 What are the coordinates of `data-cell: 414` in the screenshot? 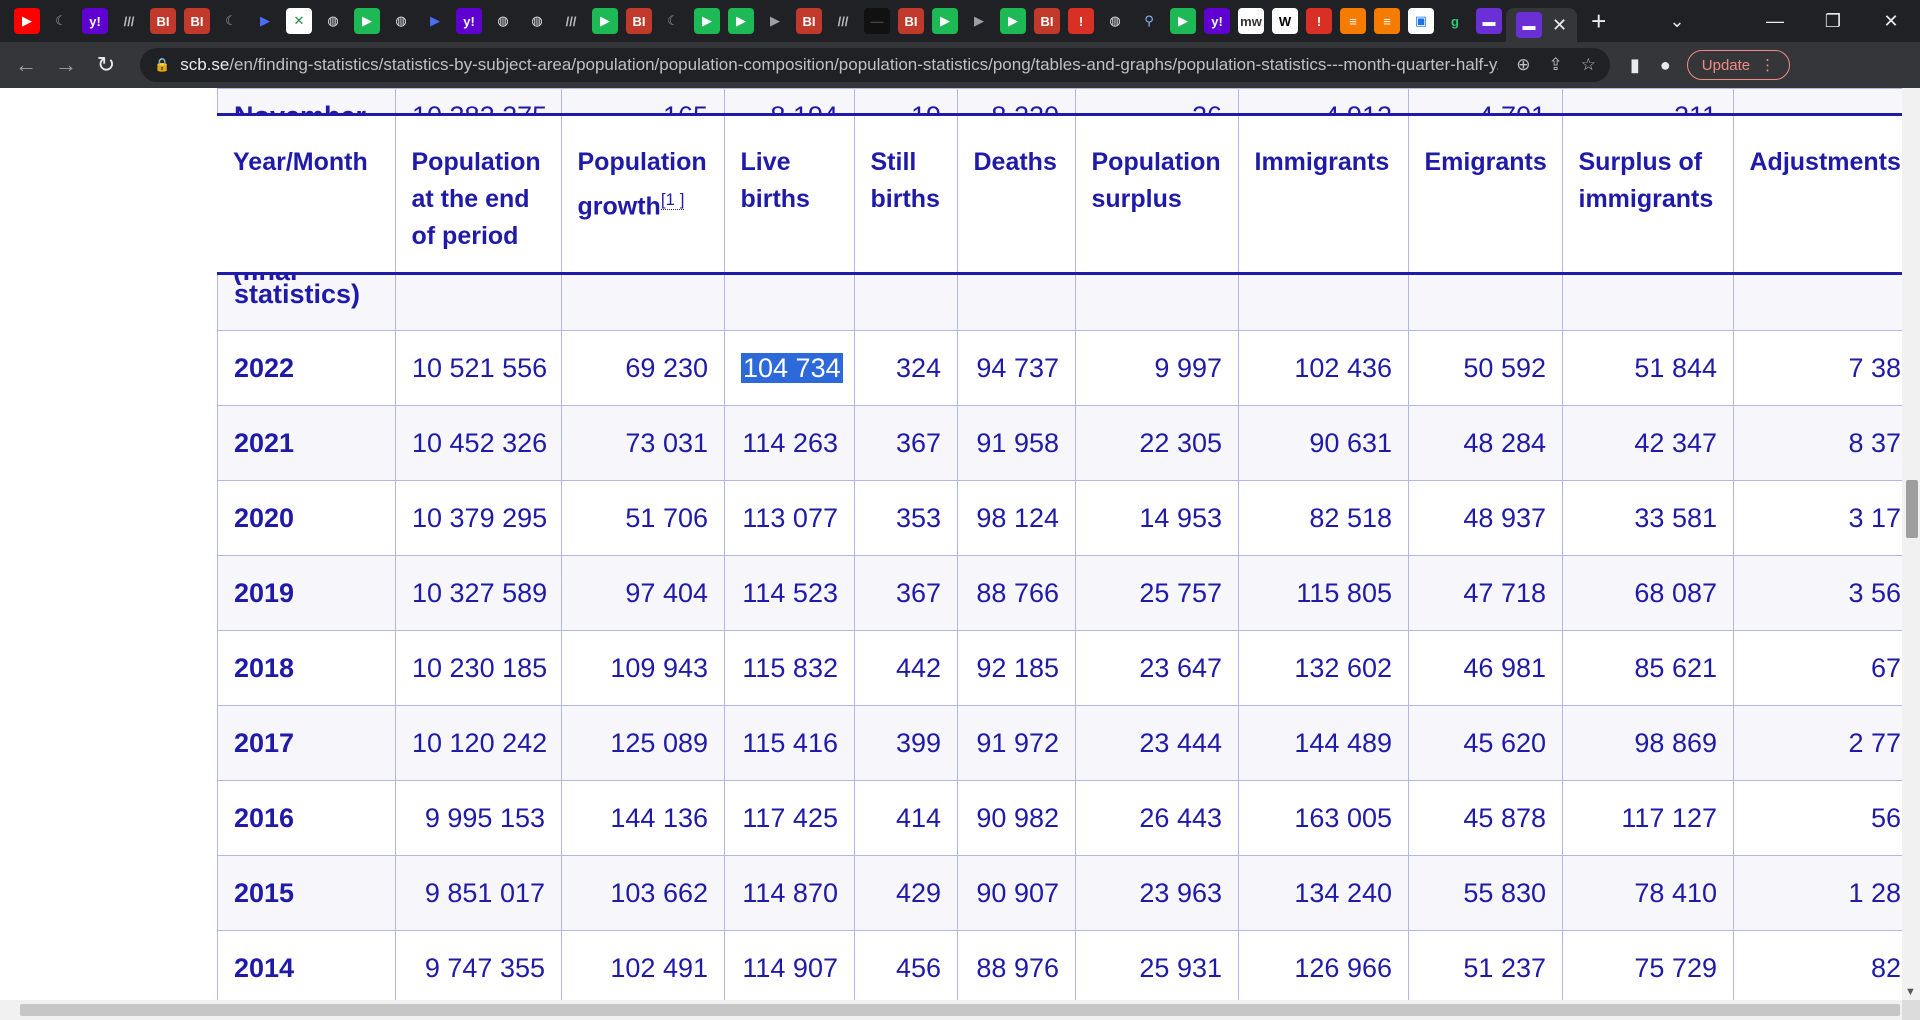 It's located at (906, 818).